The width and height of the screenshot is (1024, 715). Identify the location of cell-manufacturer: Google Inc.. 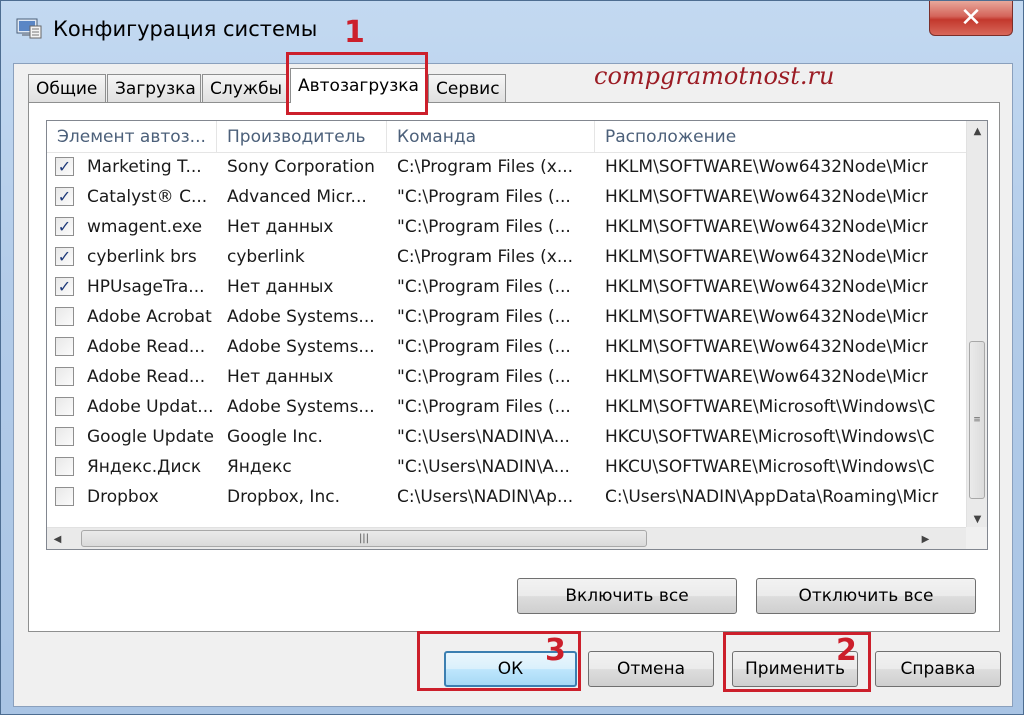
(275, 437).